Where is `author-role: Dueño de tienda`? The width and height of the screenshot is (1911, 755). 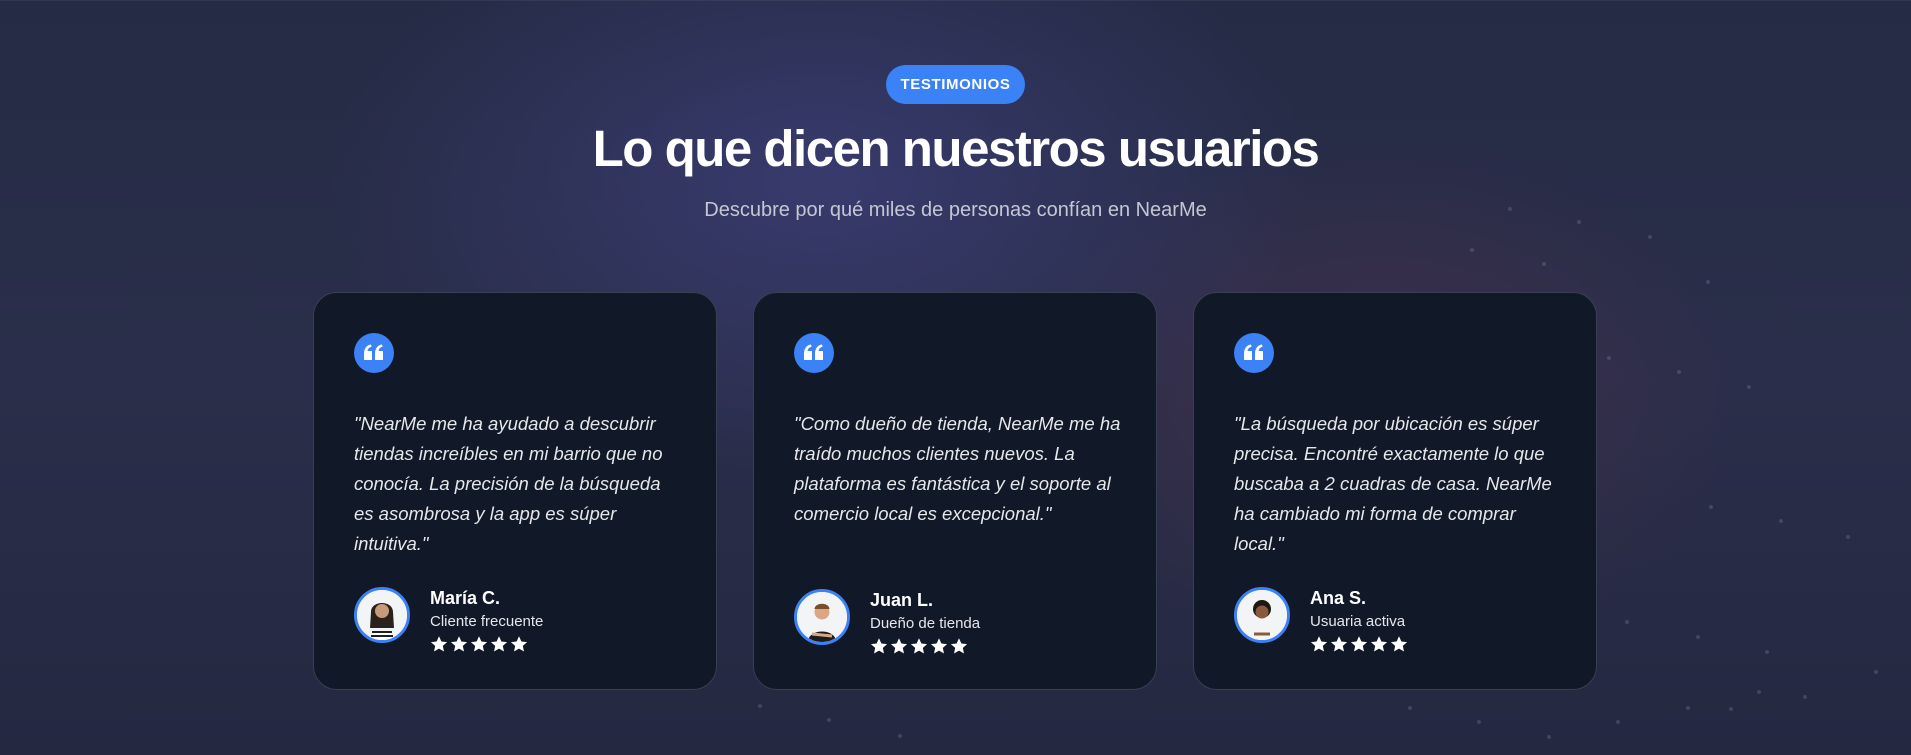 author-role: Dueño de tienda is located at coordinates (925, 623).